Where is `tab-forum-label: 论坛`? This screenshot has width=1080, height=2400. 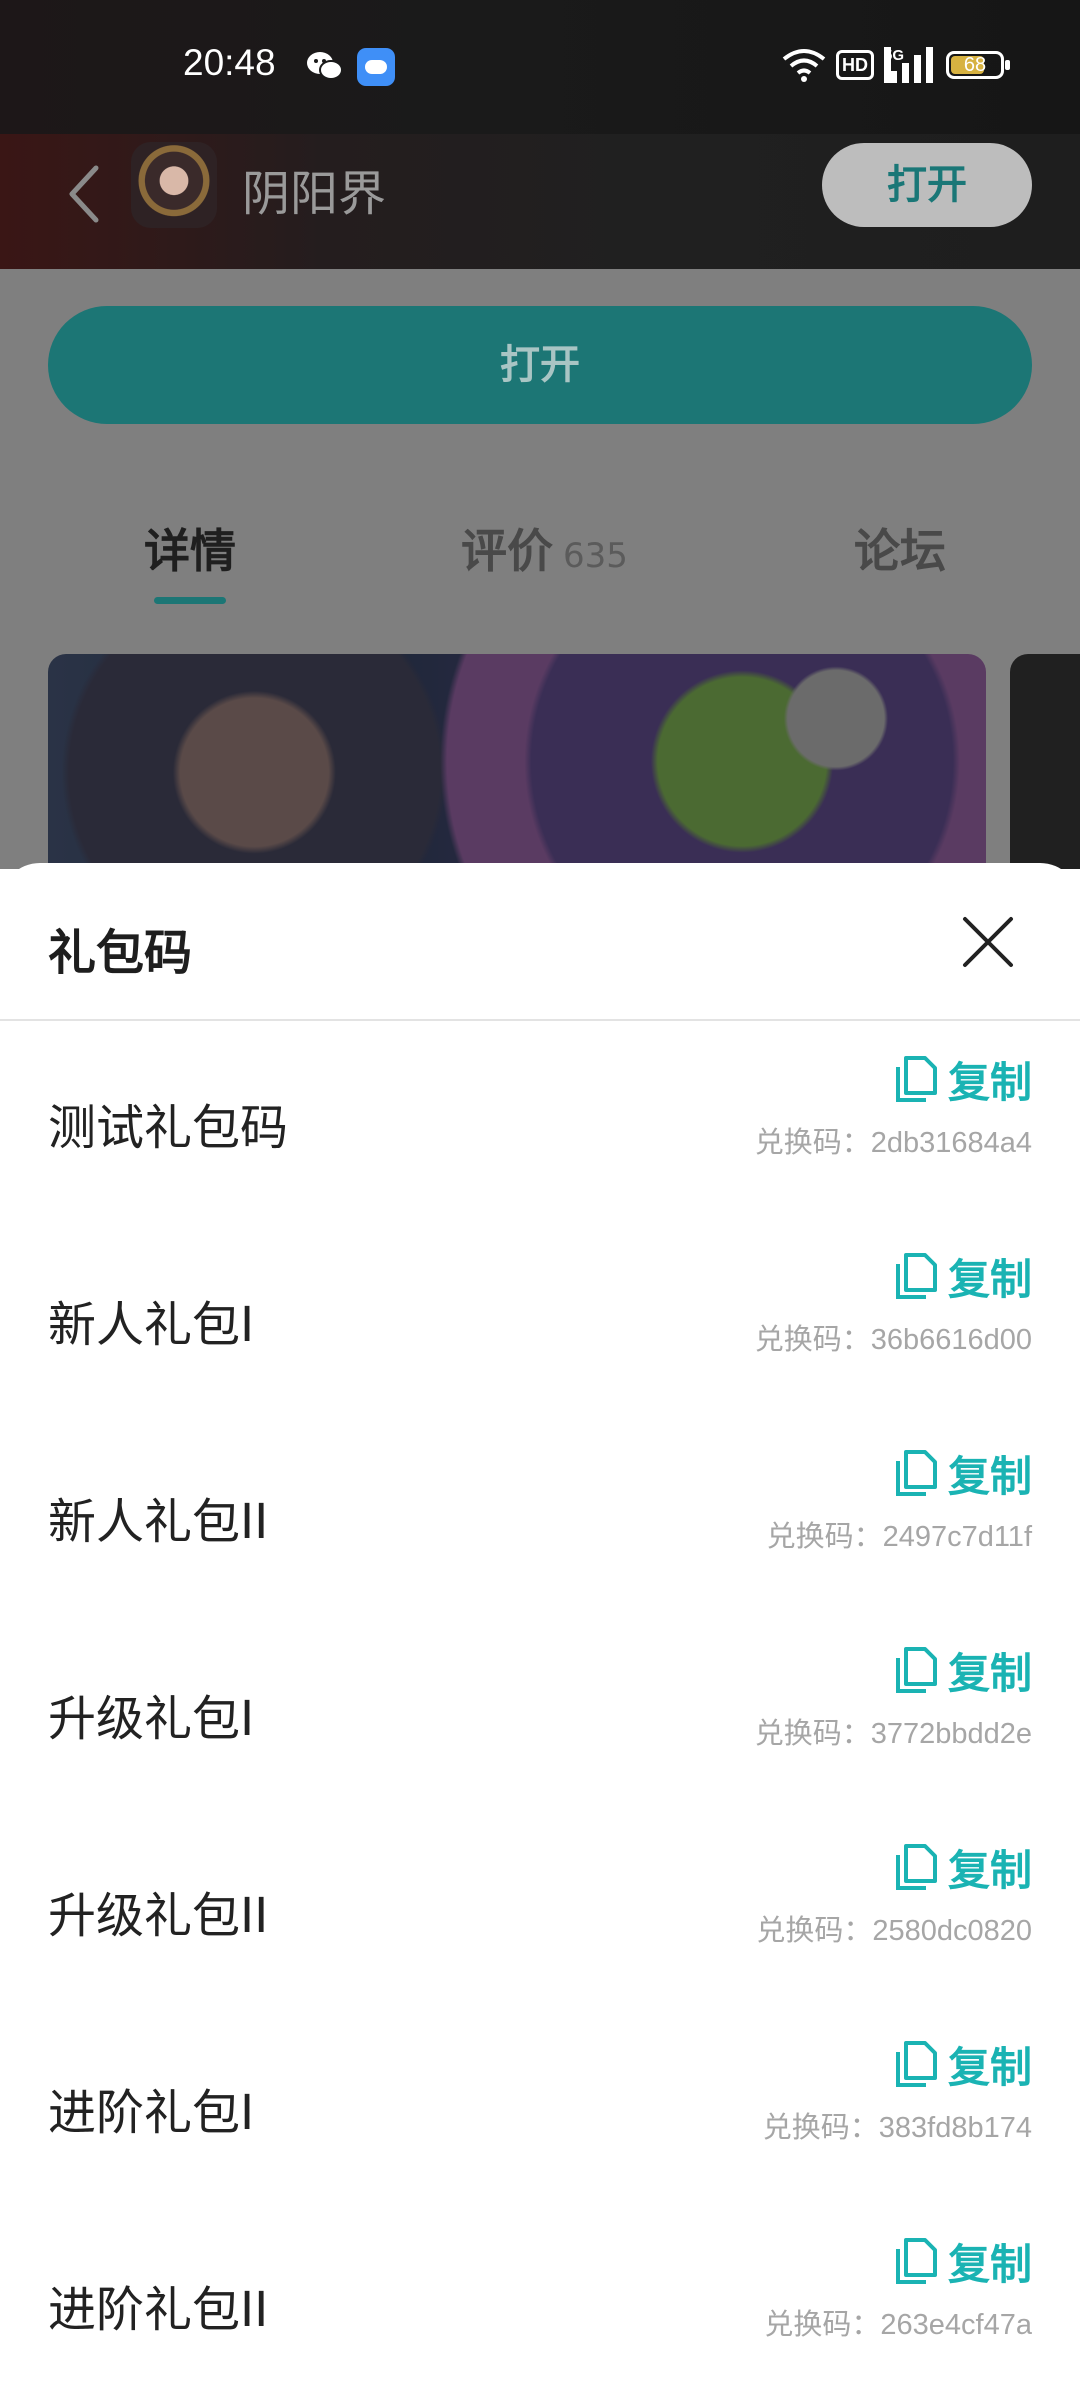
tab-forum-label: 论坛 is located at coordinates (900, 551).